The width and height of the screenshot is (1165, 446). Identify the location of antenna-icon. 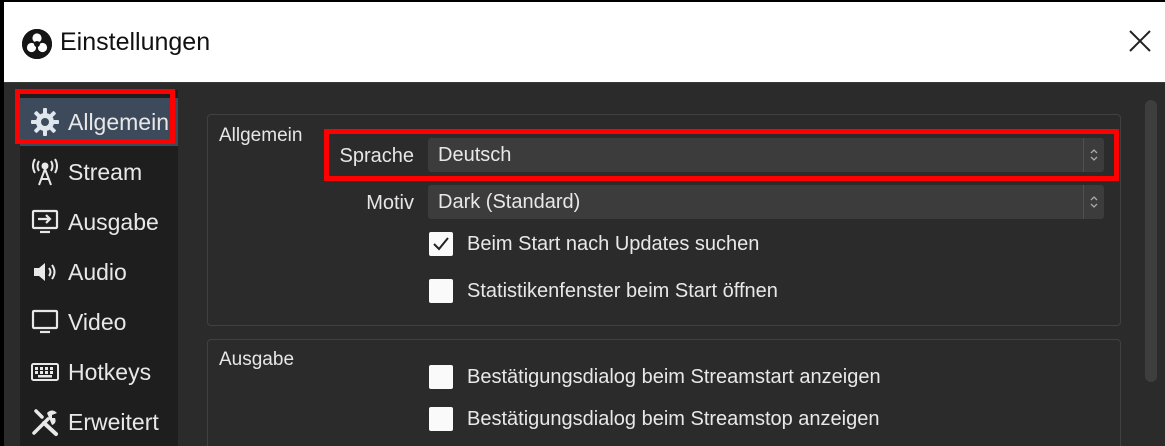
(45, 172).